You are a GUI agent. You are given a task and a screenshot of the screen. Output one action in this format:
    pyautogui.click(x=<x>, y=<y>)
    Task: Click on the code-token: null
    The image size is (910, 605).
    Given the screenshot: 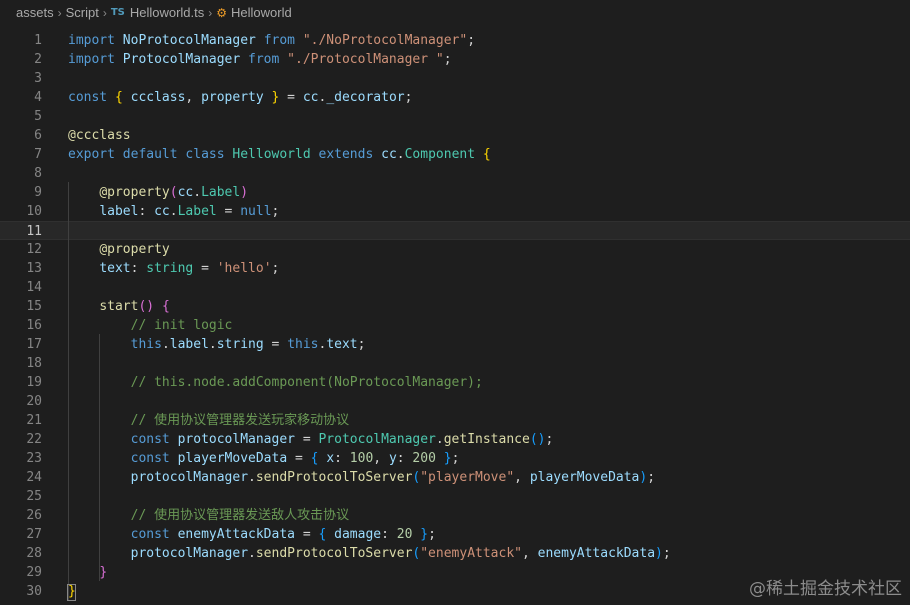 What is the action you would take?
    pyautogui.click(x=256, y=211)
    